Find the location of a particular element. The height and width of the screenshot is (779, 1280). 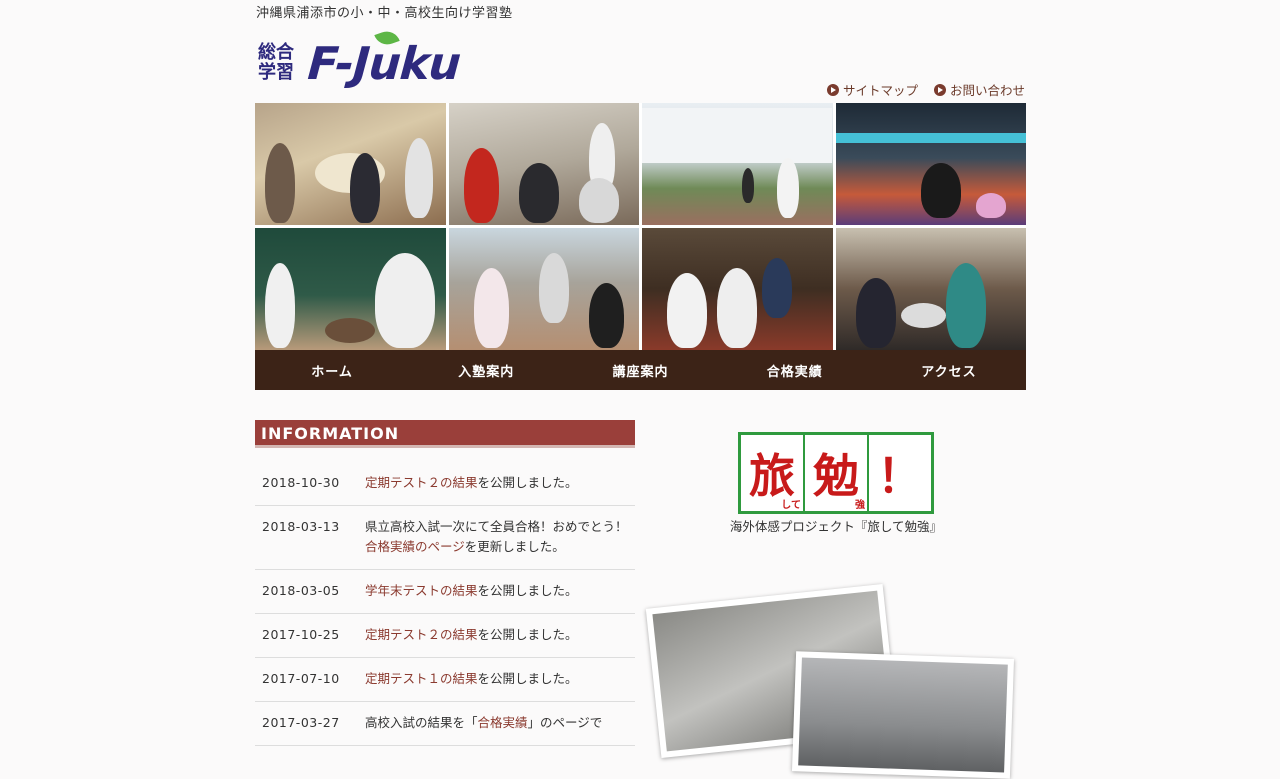

banner-cell: ！ is located at coordinates (900, 473).